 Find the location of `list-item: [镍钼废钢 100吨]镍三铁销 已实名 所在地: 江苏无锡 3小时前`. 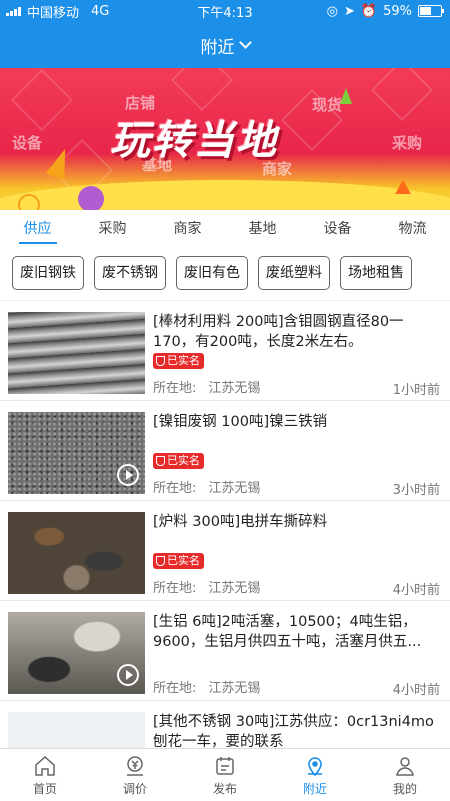

list-item: [镍钼废钢 100吨]镍三铁销 已实名 所在地: 江苏无锡 3小时前 is located at coordinates (225, 451).